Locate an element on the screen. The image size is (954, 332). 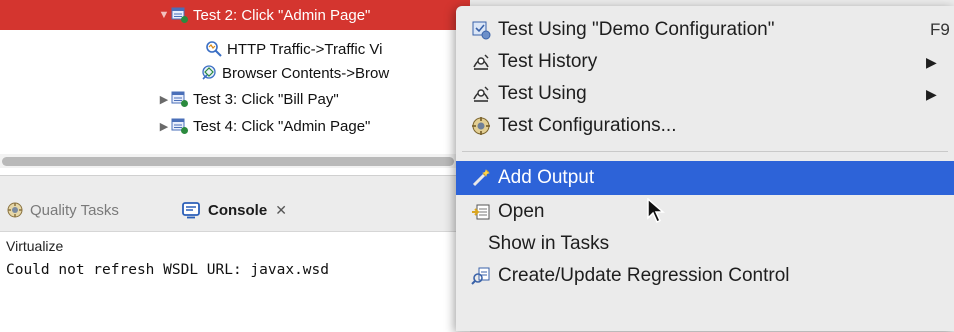
menu-shortcut: F9 is located at coordinates (940, 29).